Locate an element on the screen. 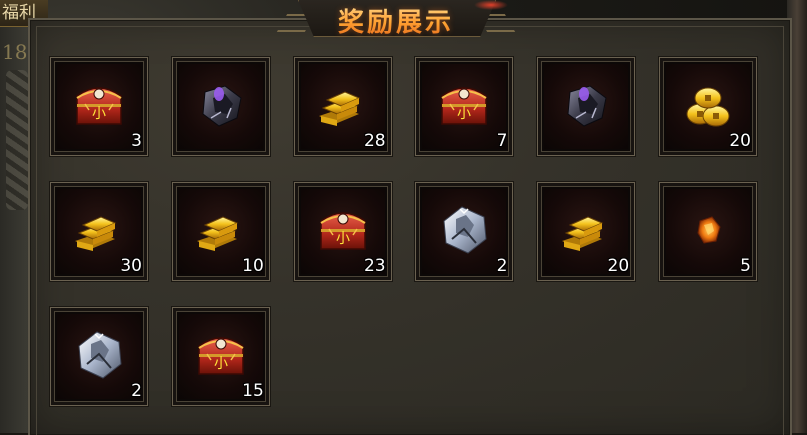  chain-decoration is located at coordinates (17, 140).